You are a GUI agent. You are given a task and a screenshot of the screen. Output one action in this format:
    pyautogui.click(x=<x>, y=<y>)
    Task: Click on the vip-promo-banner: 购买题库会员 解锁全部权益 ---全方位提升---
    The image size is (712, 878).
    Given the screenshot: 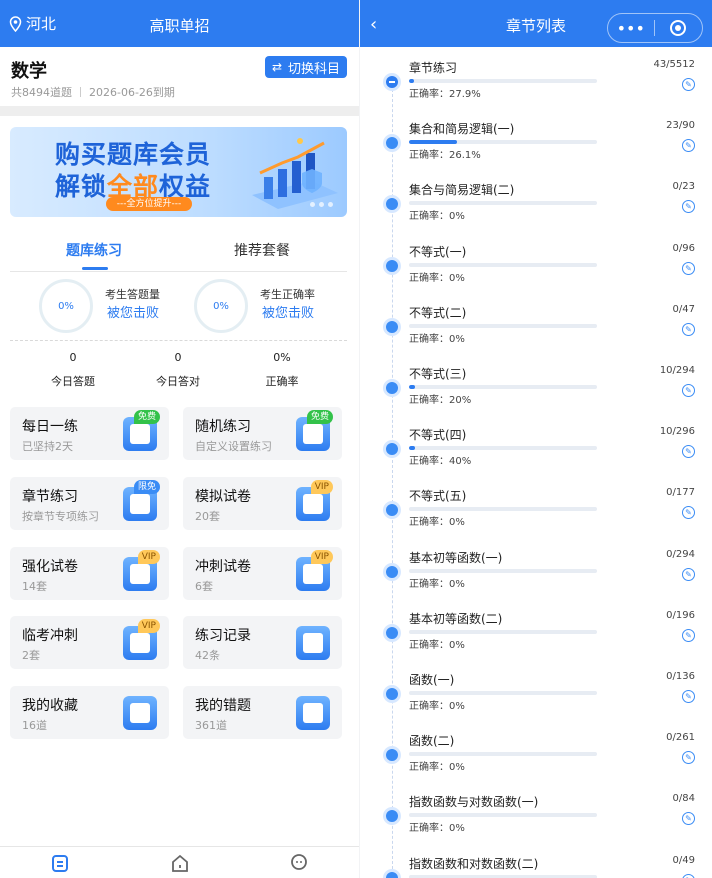 What is the action you would take?
    pyautogui.click(x=178, y=172)
    